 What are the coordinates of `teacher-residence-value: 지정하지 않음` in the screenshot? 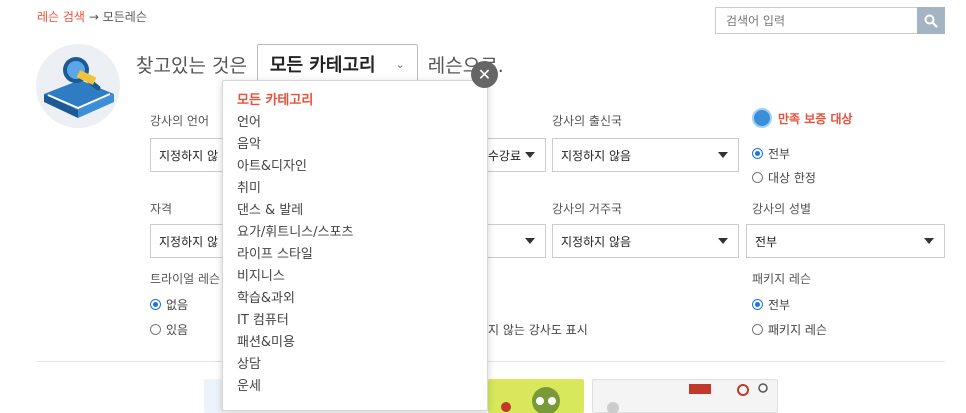 It's located at (596, 241).